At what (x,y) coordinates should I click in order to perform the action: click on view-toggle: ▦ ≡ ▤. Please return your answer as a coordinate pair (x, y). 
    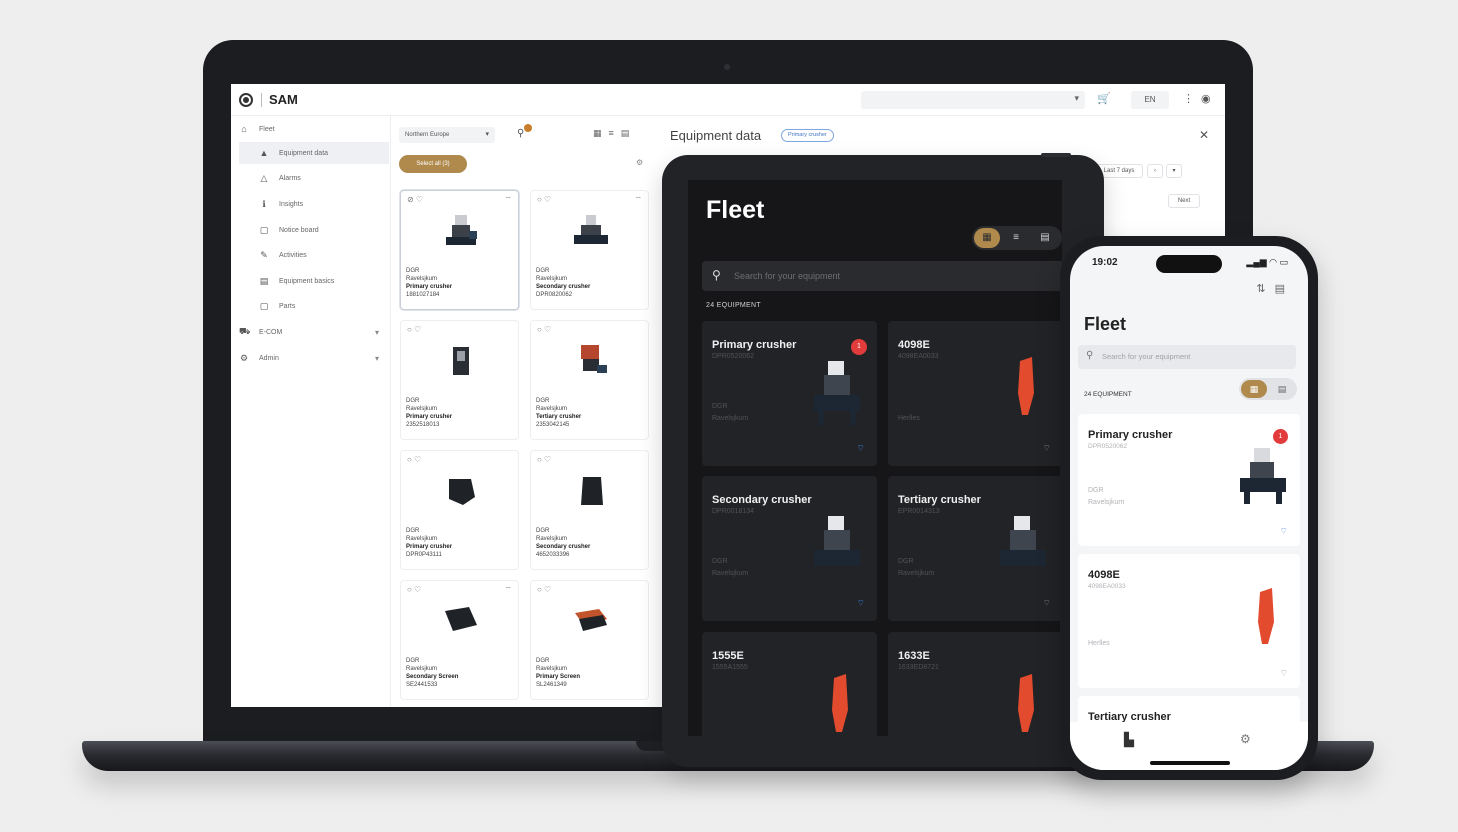
    Looking at the image, I should click on (1017, 238).